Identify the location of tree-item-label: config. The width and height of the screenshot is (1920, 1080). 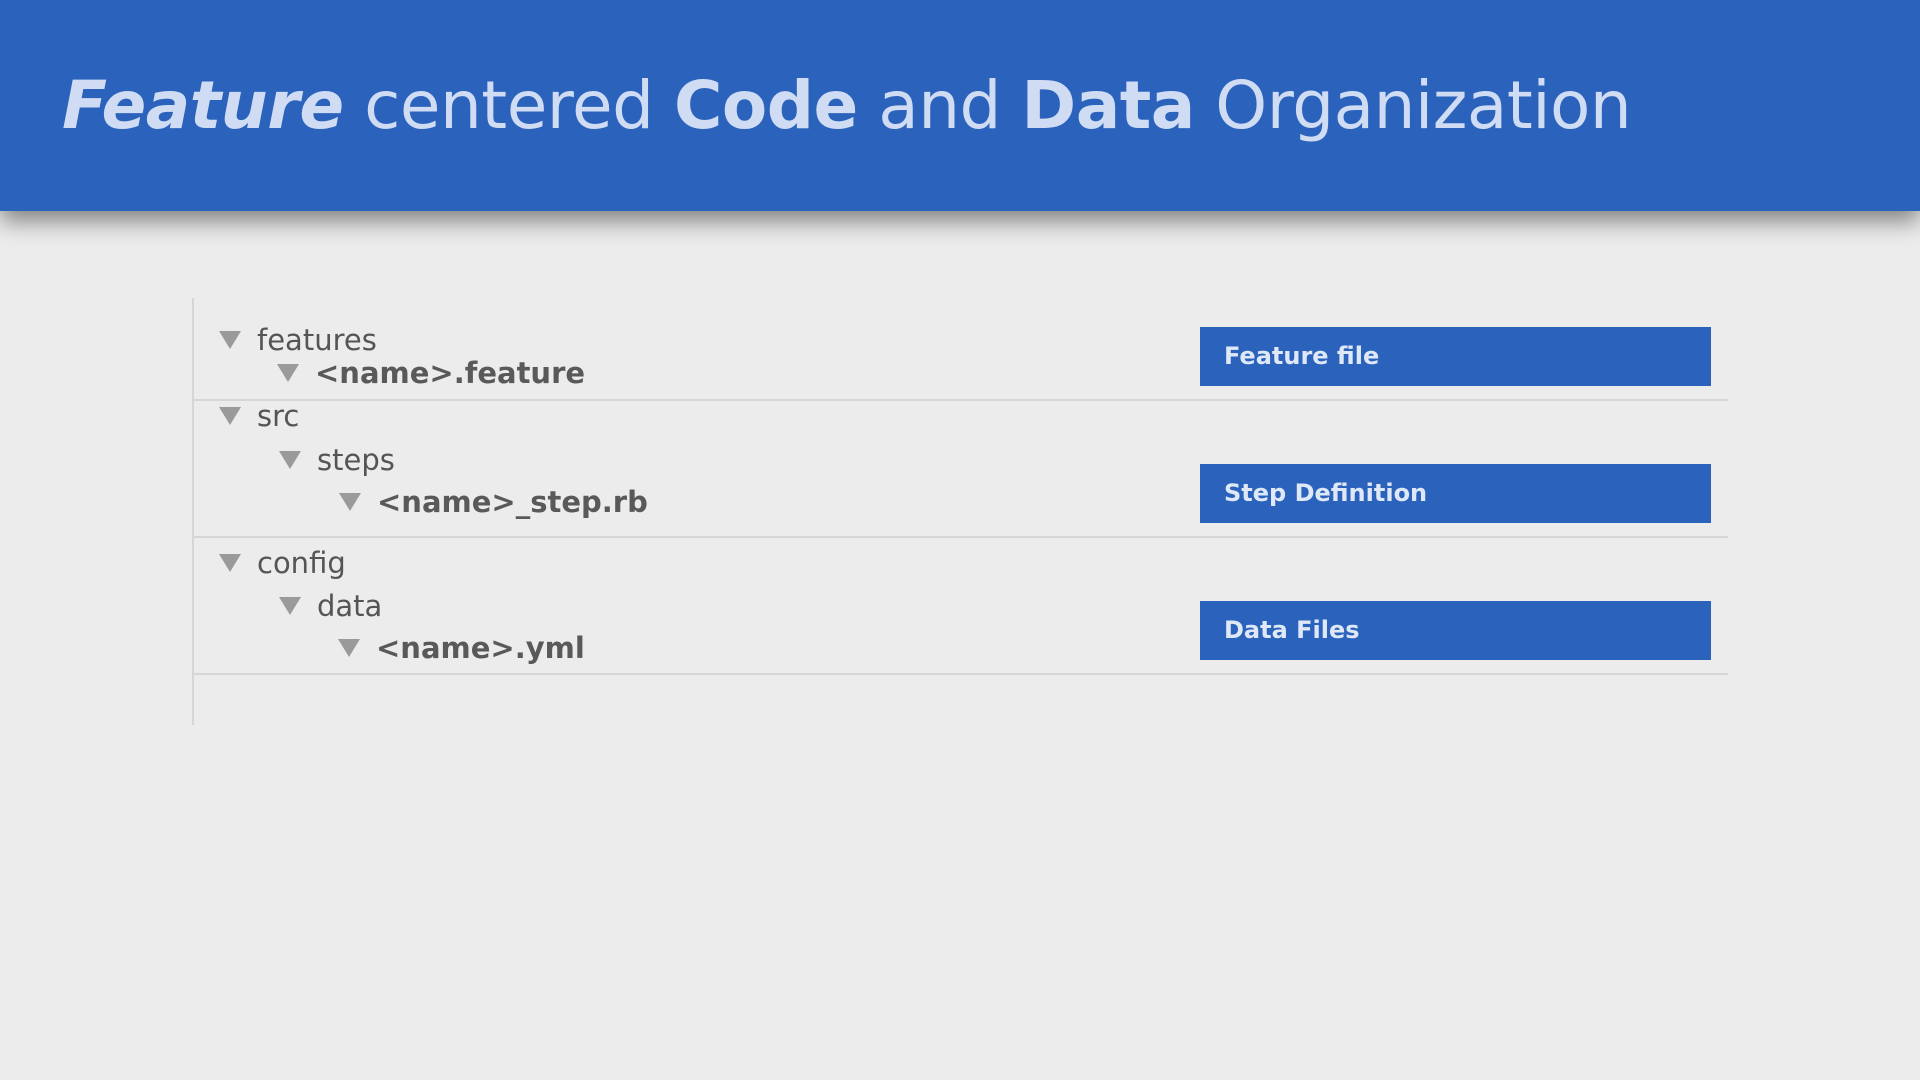
(301, 563).